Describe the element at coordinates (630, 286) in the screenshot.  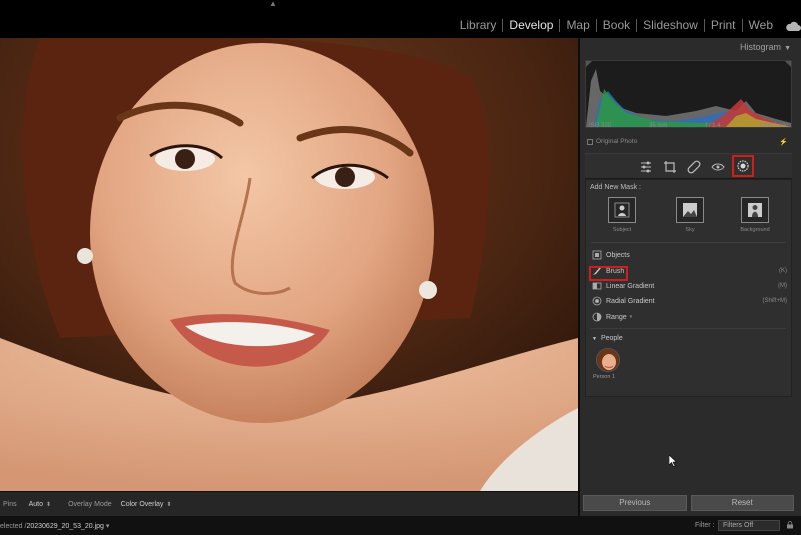
I see `linear-gradient-label: Linear Gradient` at that location.